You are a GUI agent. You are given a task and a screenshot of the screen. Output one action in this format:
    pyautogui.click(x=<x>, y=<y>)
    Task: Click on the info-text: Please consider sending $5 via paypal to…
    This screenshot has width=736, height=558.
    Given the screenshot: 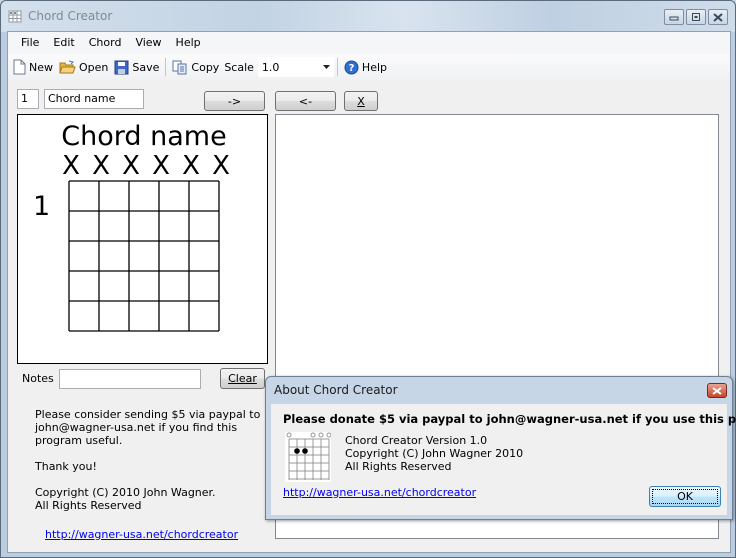 What is the action you would take?
    pyautogui.click(x=150, y=460)
    